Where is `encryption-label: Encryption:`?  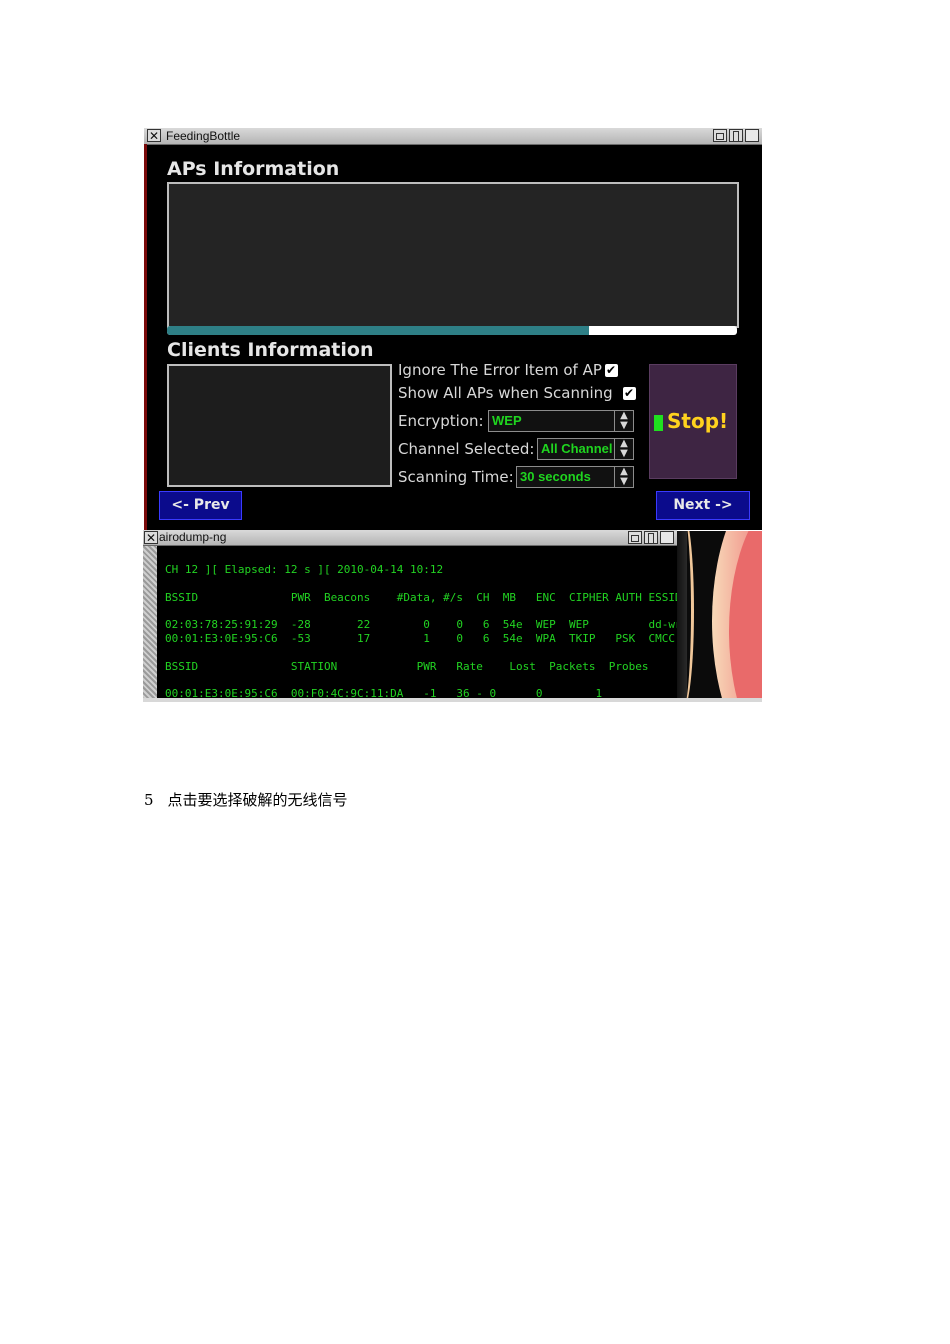 encryption-label: Encryption: is located at coordinates (441, 421).